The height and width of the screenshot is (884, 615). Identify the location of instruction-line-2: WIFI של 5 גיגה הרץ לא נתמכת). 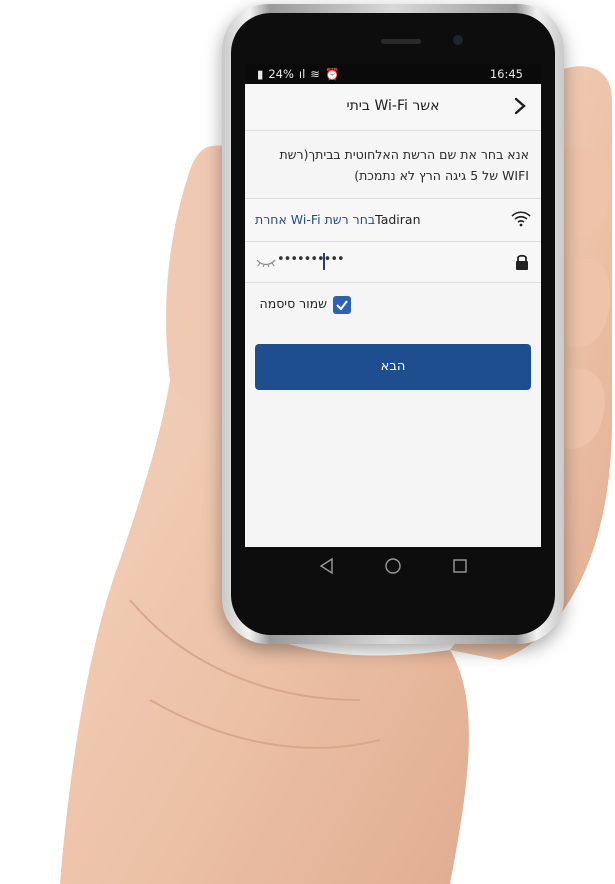
(441, 175).